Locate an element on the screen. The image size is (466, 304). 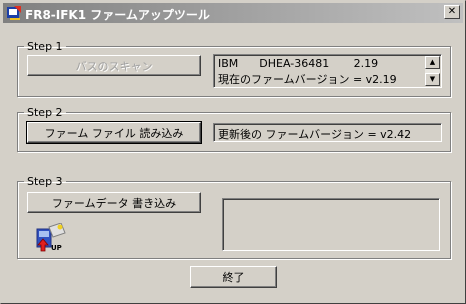
step1-legend: Step 1 is located at coordinates (45, 46).